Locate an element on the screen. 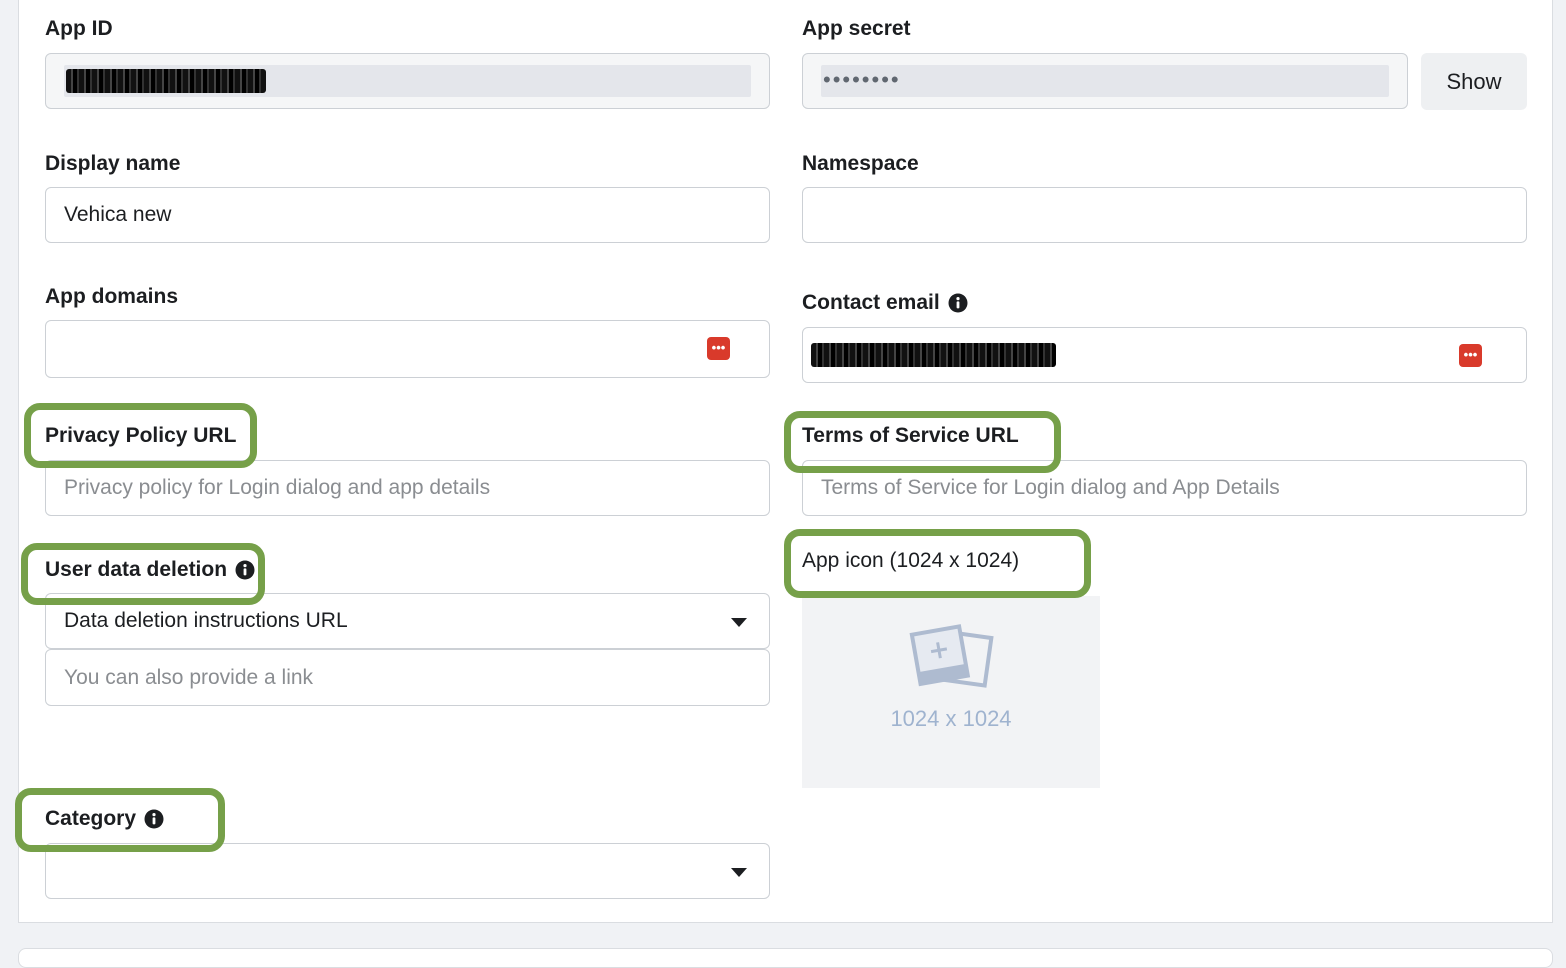 The width and height of the screenshot is (1566, 968). app-icon-upload: 1024 x 1024 is located at coordinates (951, 692).